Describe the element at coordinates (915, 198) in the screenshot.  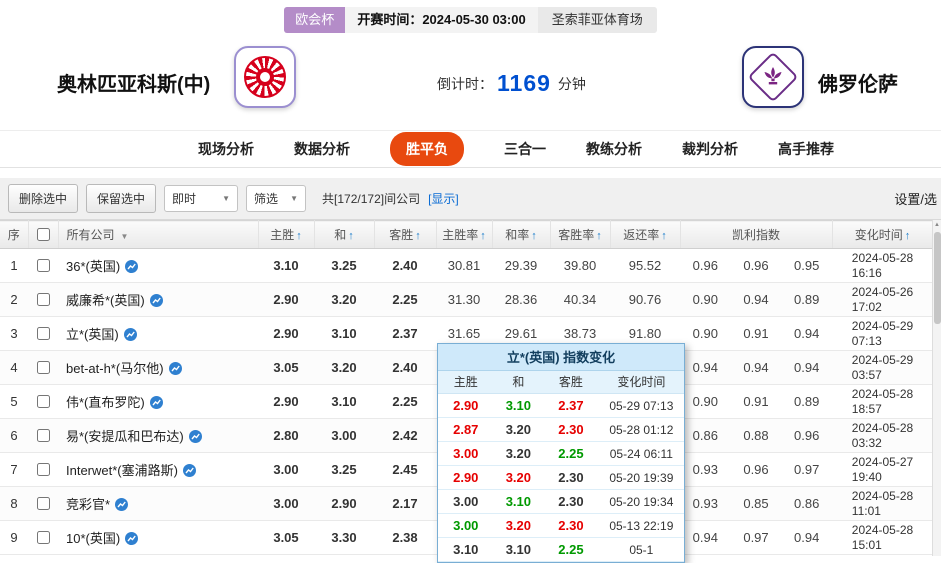
I see `settings-link: 设置/选` at that location.